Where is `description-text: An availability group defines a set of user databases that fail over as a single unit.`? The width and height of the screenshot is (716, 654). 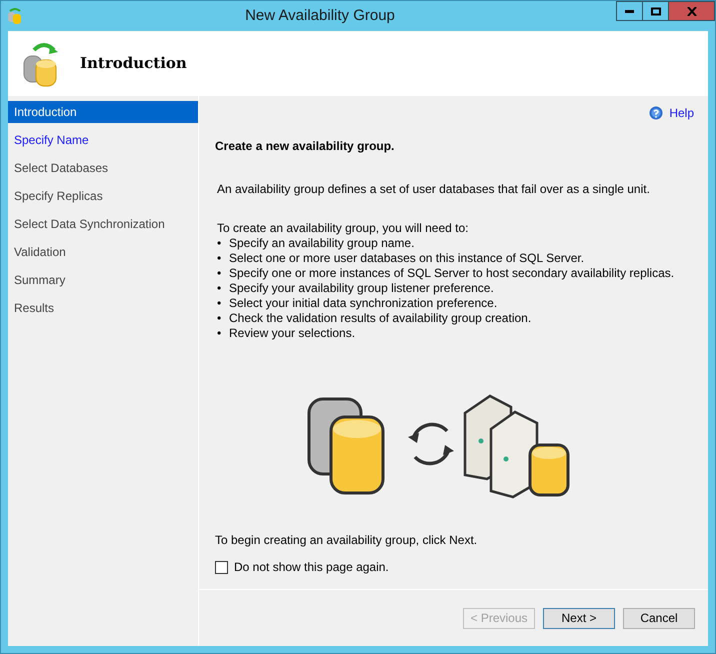
description-text: An availability group defines a set of user databases that fail over as a single unit. is located at coordinates (434, 189).